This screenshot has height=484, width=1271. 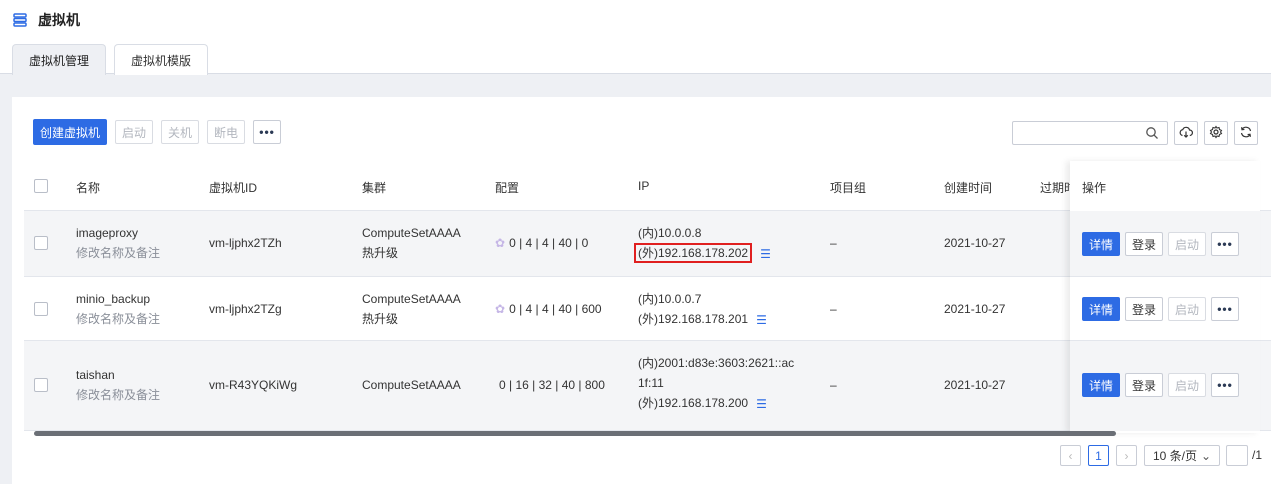 I want to click on next-page-button: ›, so click(x=1126, y=455).